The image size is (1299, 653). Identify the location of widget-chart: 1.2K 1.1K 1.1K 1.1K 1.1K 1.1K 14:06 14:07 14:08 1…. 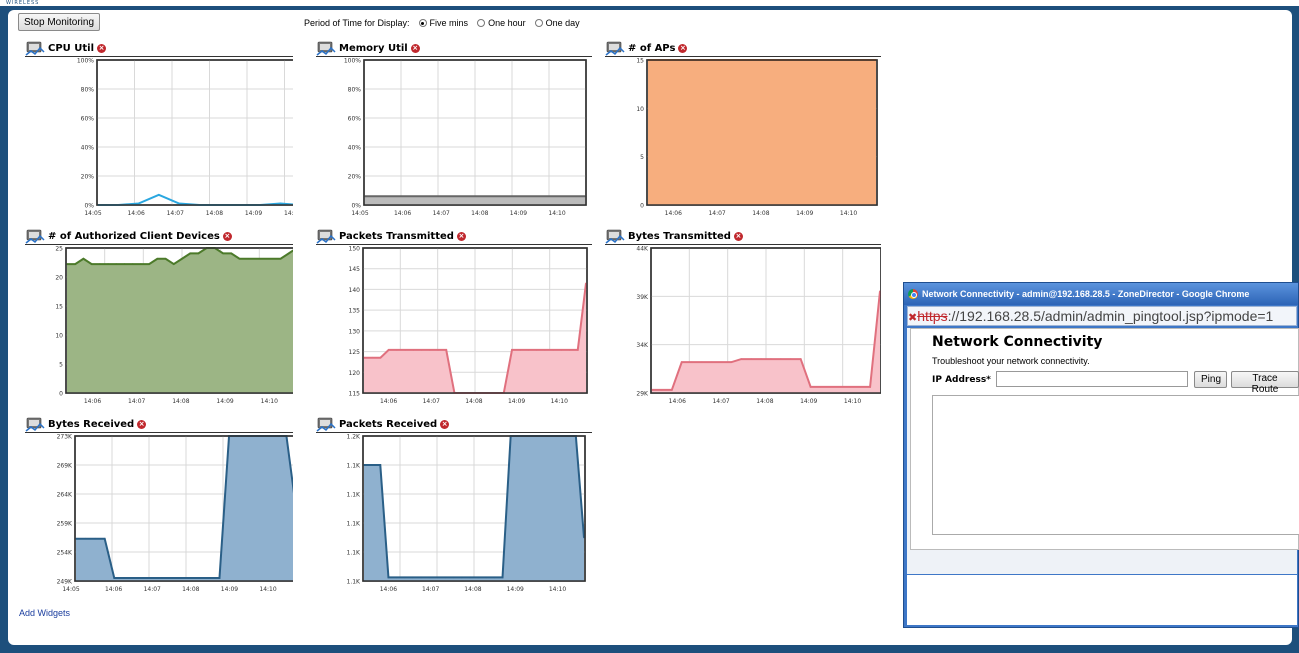
(454, 505).